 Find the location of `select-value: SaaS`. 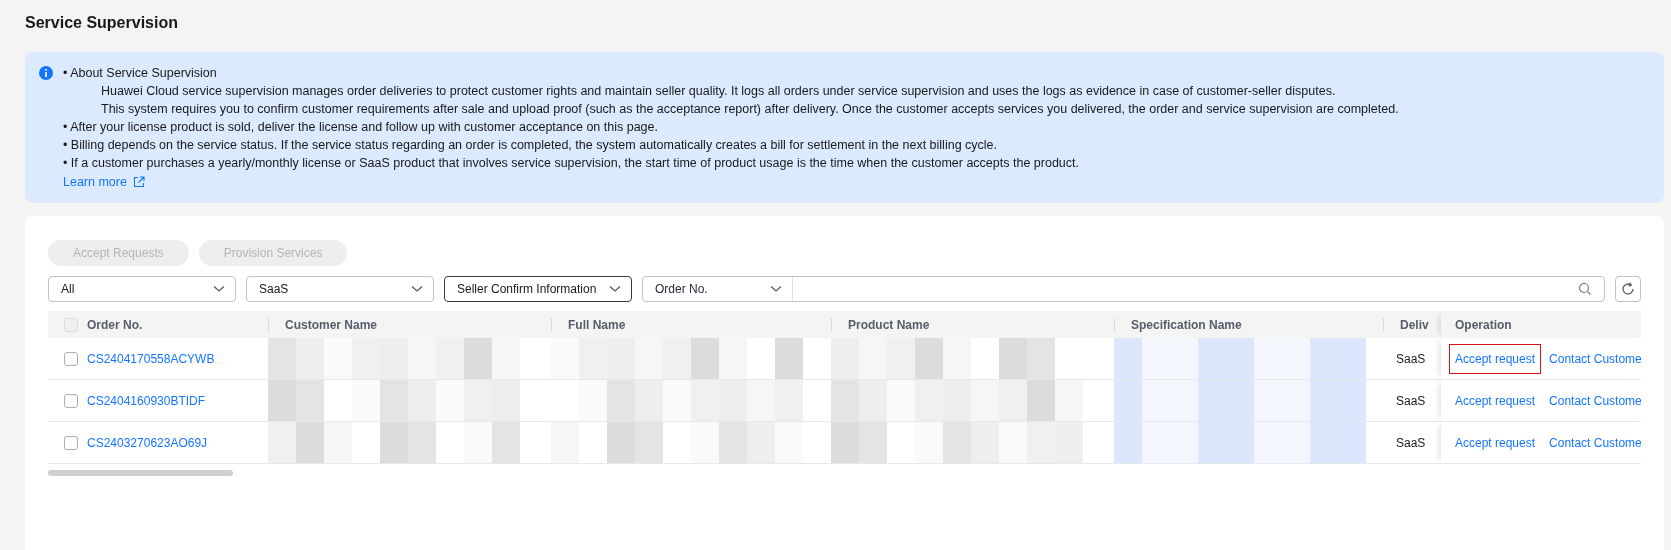

select-value: SaaS is located at coordinates (274, 289).